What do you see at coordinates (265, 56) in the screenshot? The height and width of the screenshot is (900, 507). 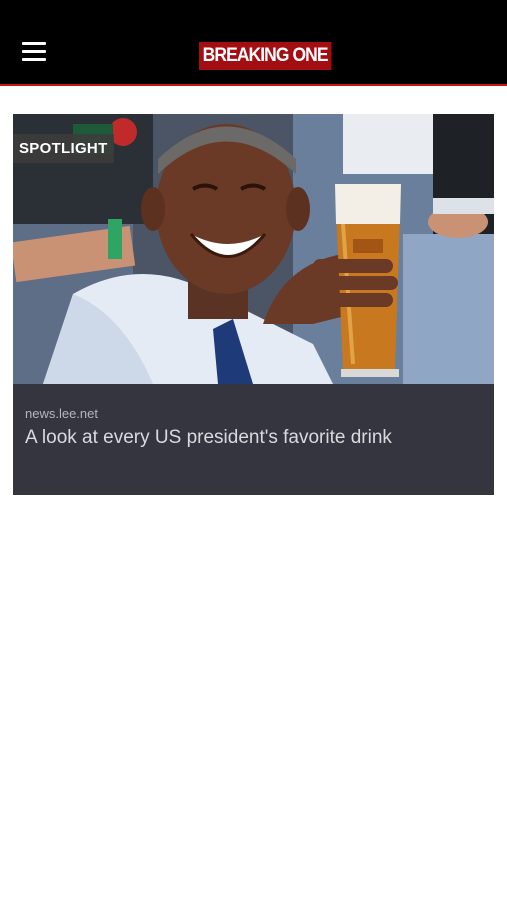 I see `app-logo: BREAKING ONE` at bounding box center [265, 56].